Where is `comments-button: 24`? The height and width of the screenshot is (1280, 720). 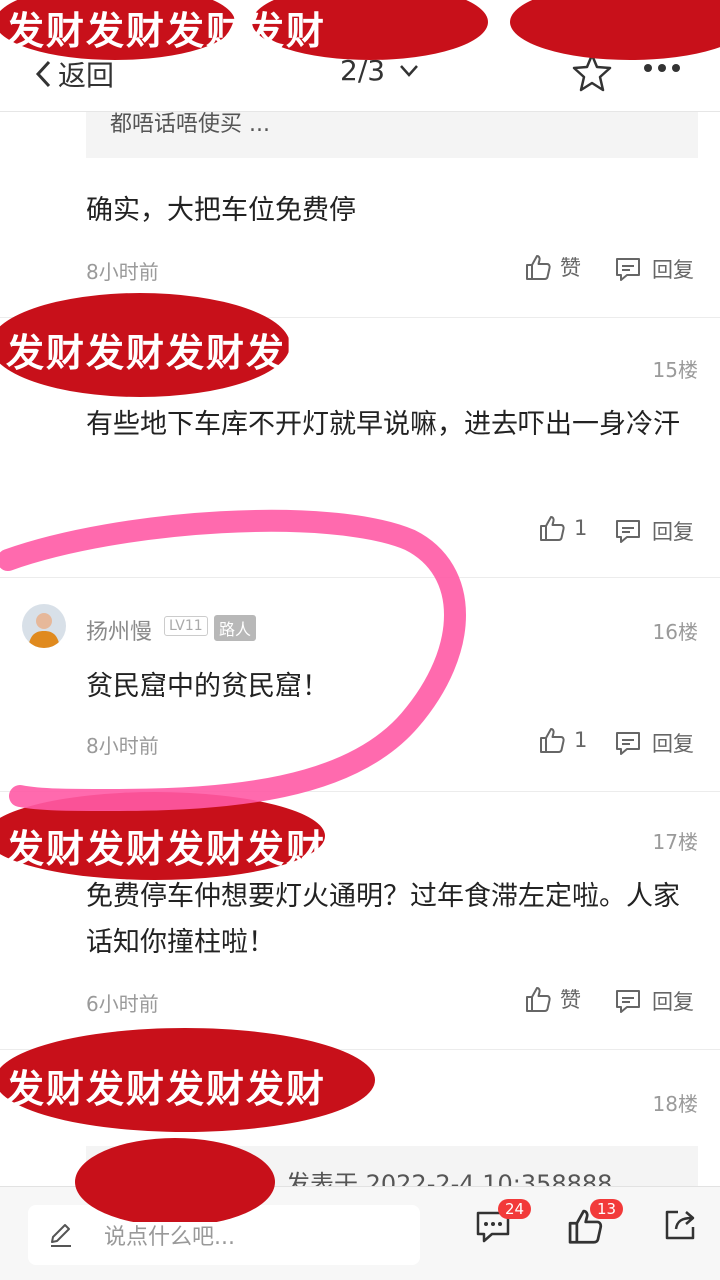
comments-button: 24 is located at coordinates (503, 1224).